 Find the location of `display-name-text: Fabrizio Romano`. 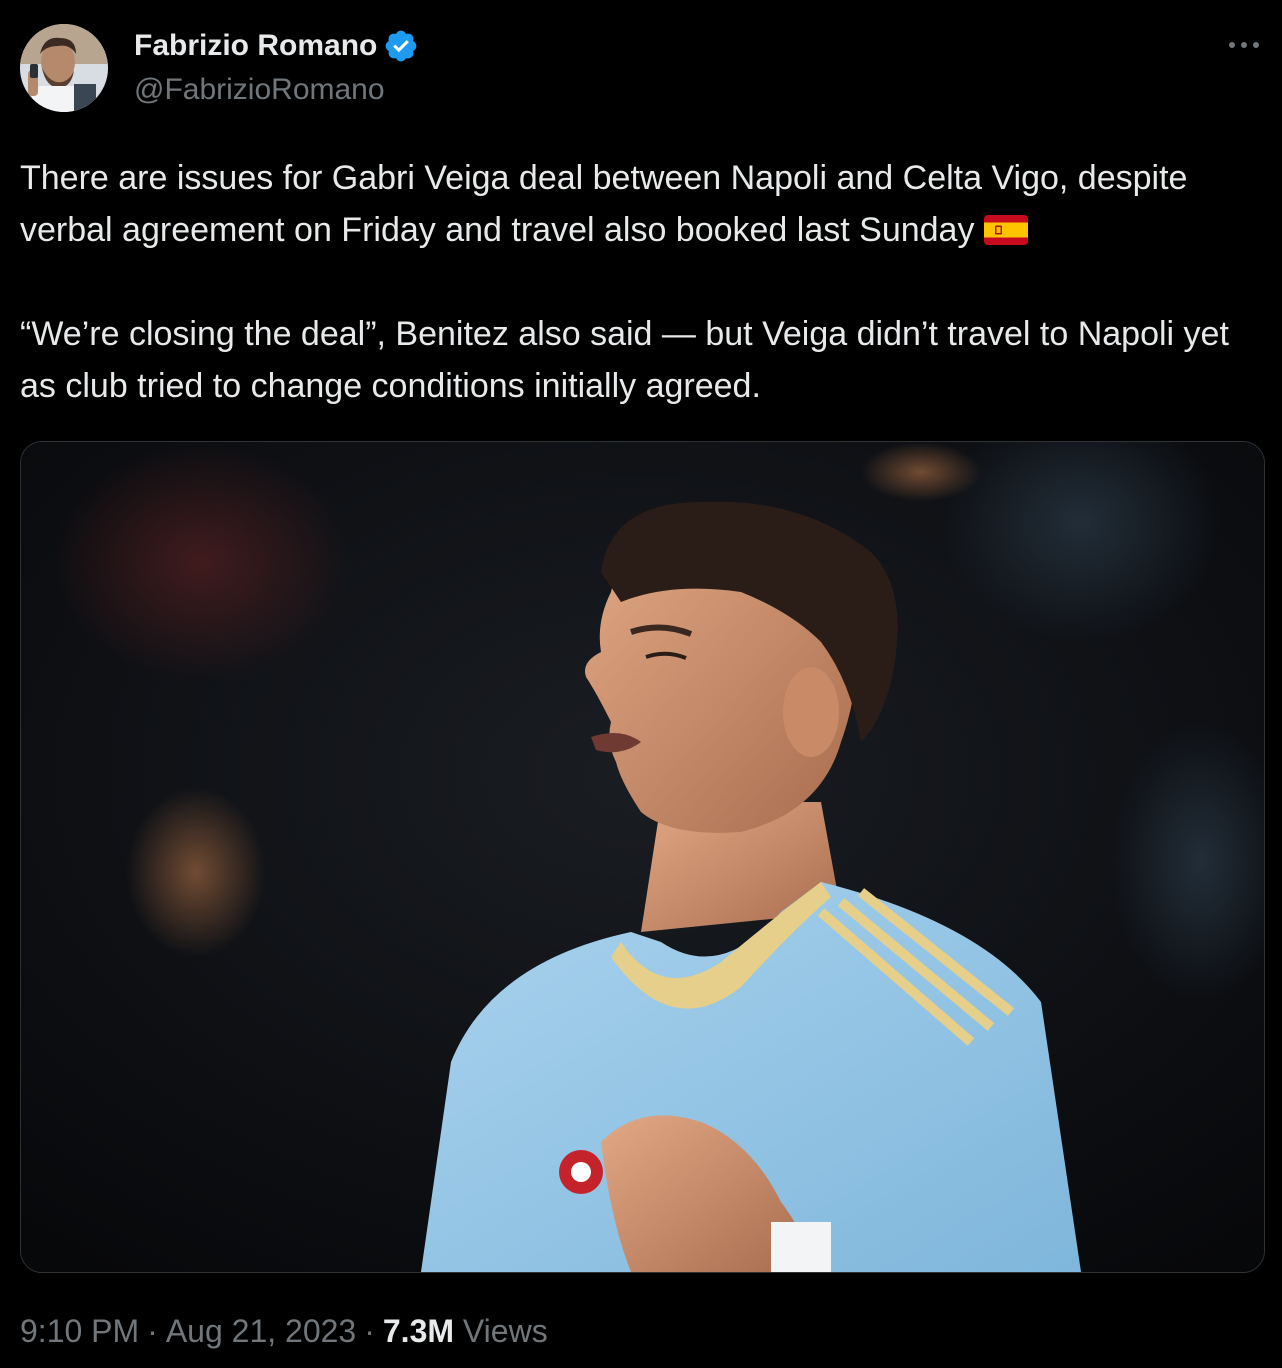

display-name-text: Fabrizio Romano is located at coordinates (256, 45).